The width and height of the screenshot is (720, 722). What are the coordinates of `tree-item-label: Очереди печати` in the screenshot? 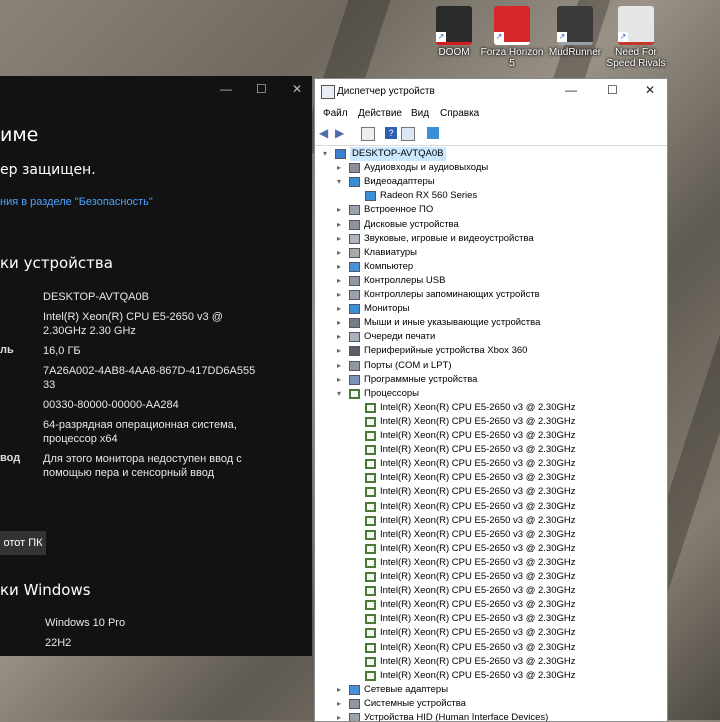 It's located at (400, 337).